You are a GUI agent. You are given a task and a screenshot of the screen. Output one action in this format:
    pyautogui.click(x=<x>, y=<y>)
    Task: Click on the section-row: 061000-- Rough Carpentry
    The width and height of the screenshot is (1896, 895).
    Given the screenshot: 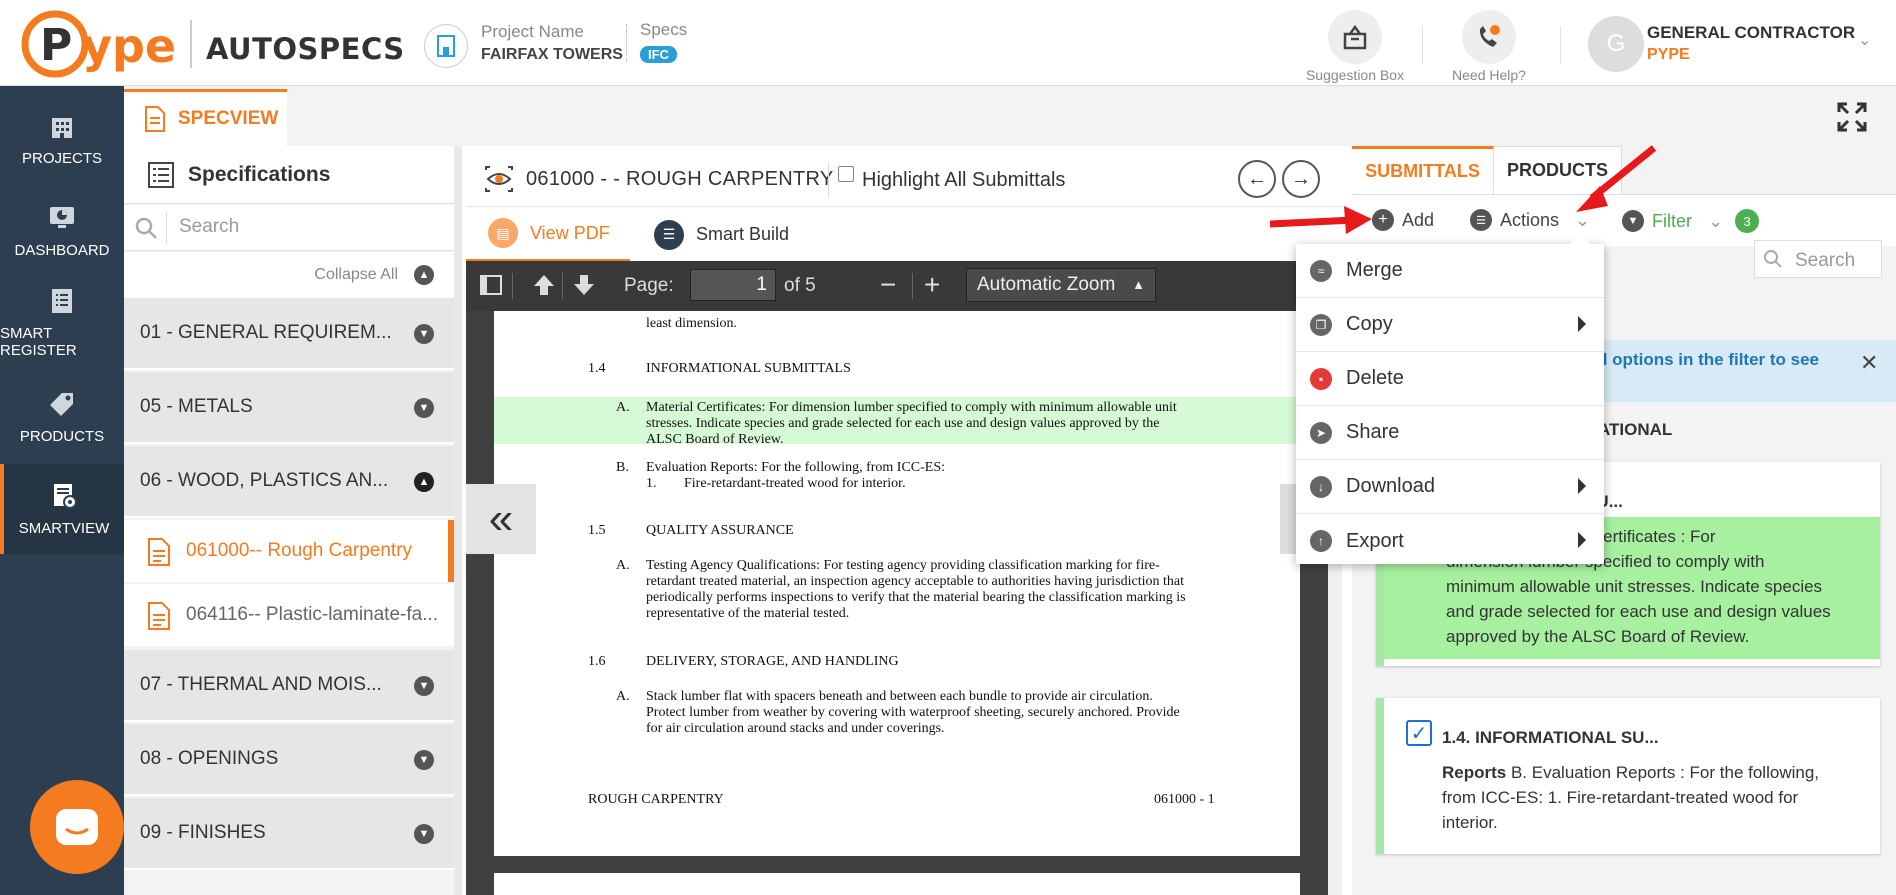 What is the action you would take?
    pyautogui.click(x=289, y=551)
    